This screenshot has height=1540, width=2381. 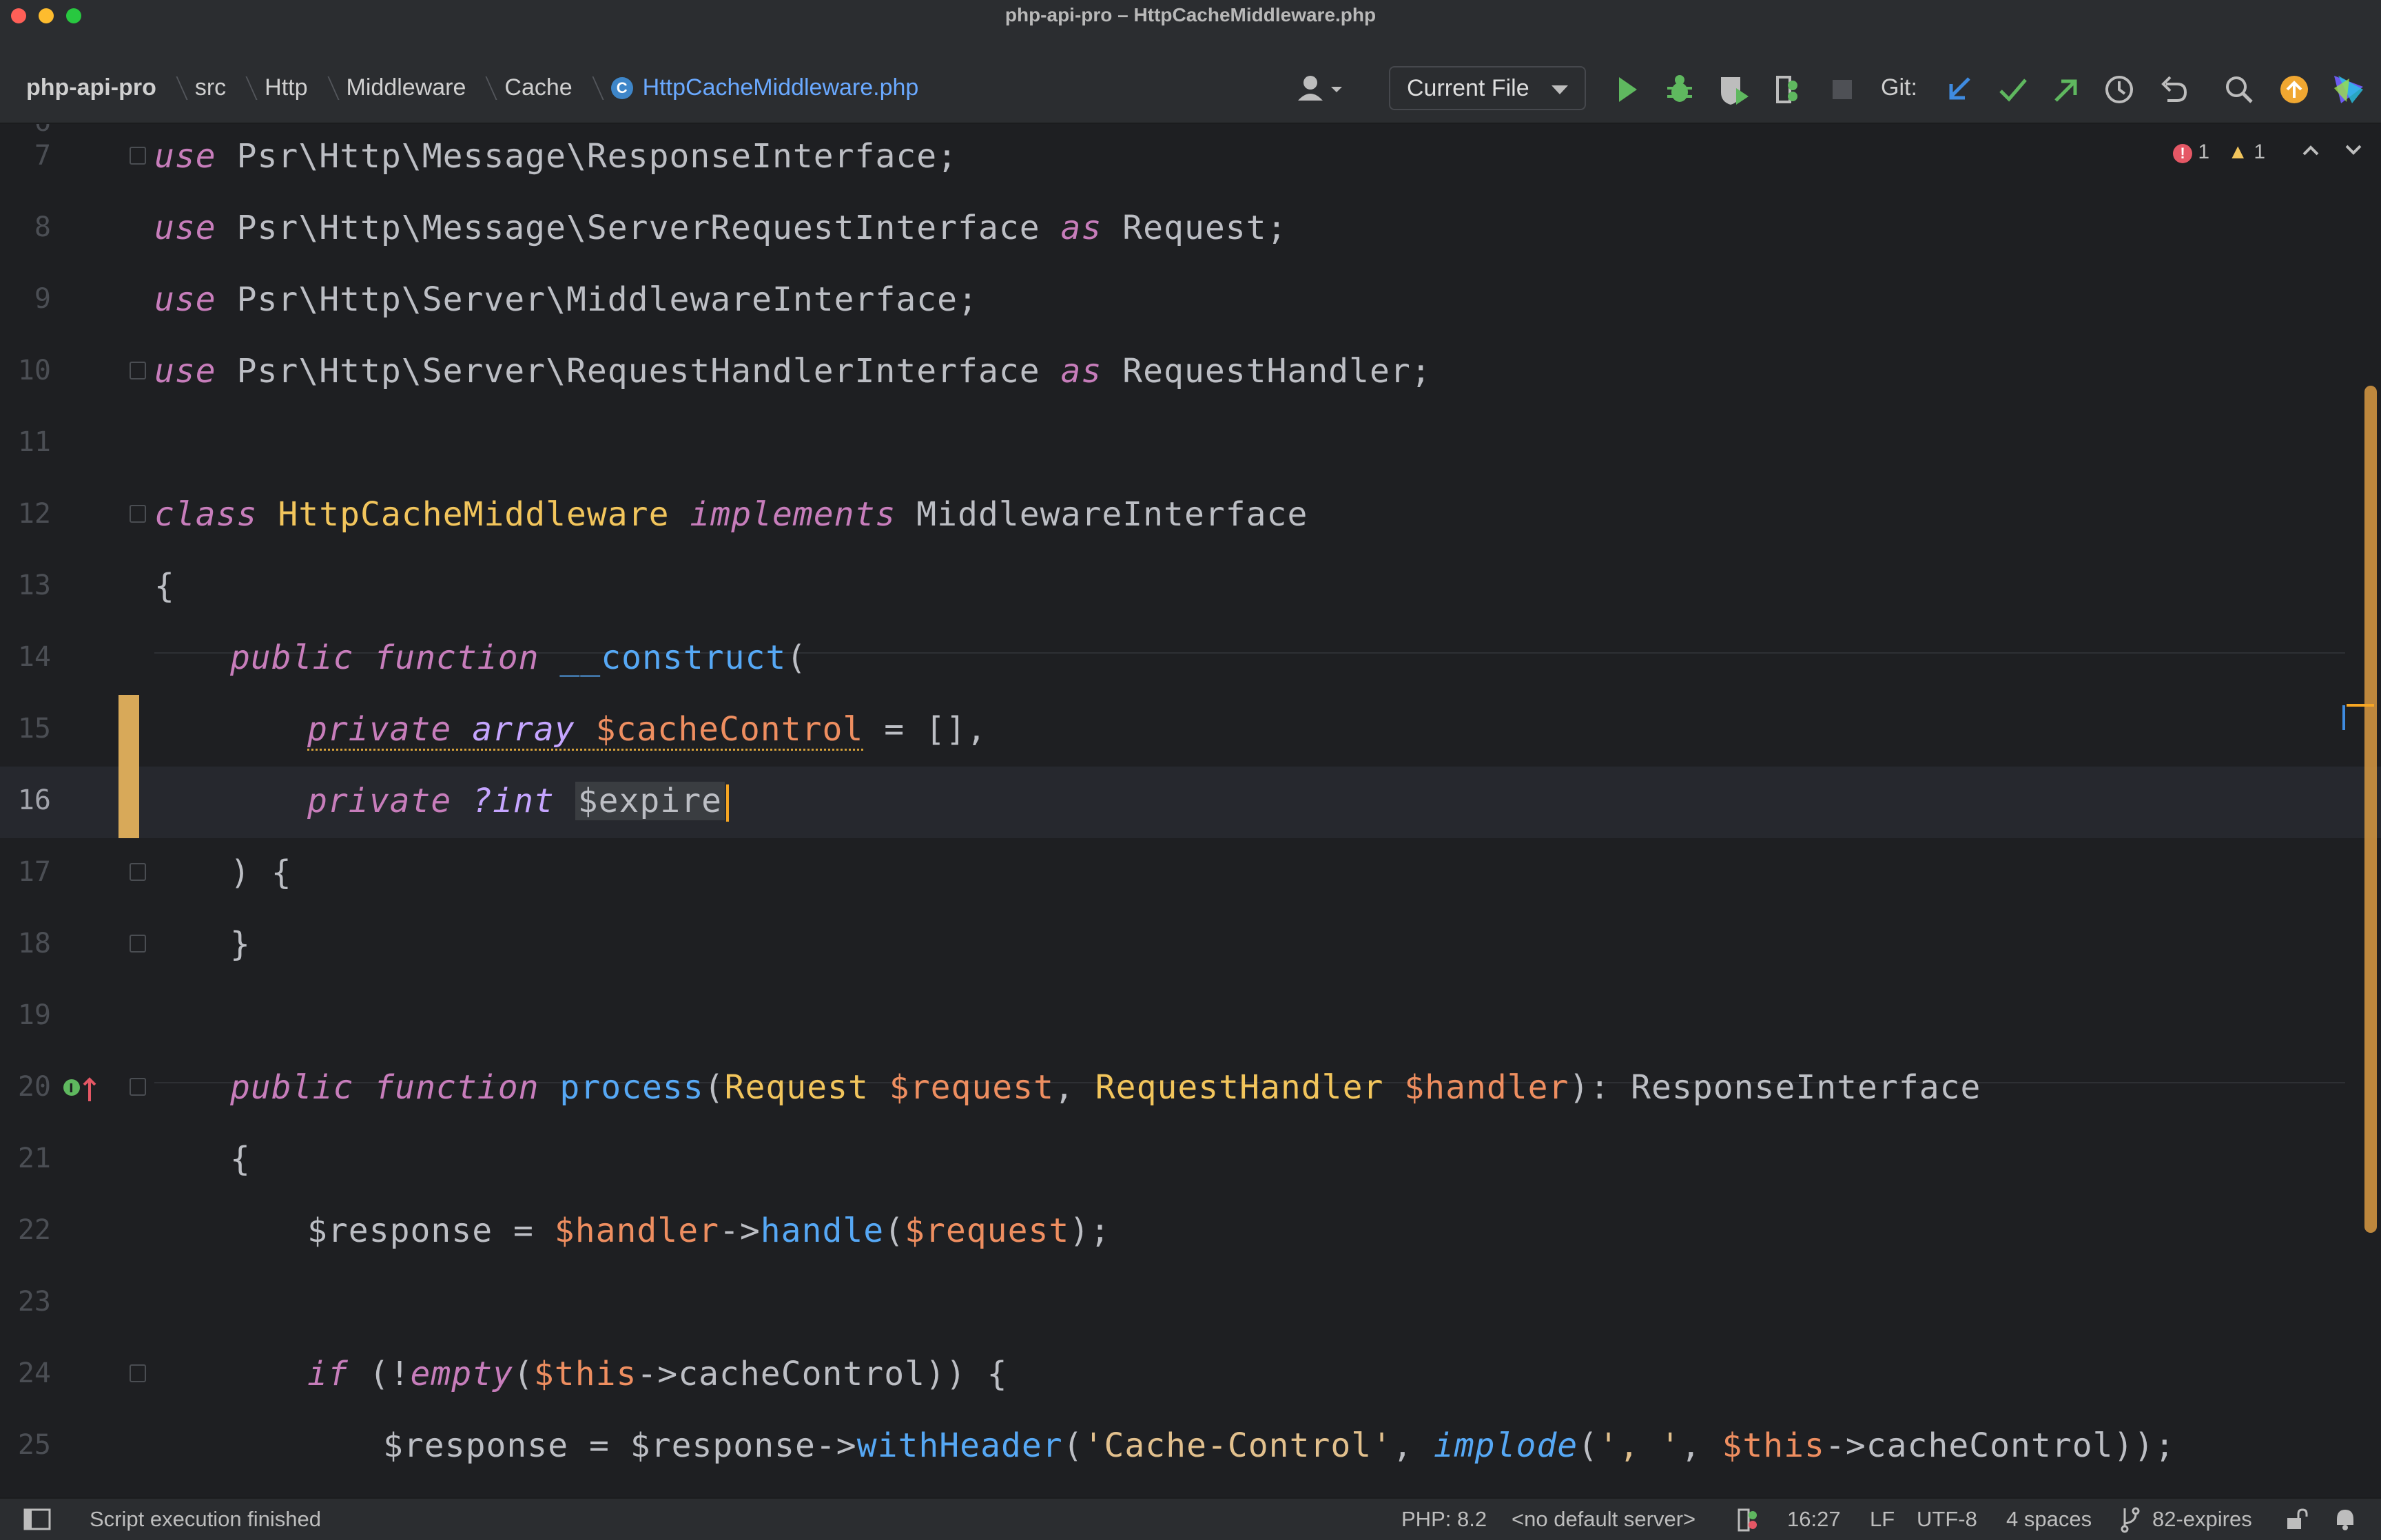 What do you see at coordinates (34, 872) in the screenshot?
I see `line-number: 17` at bounding box center [34, 872].